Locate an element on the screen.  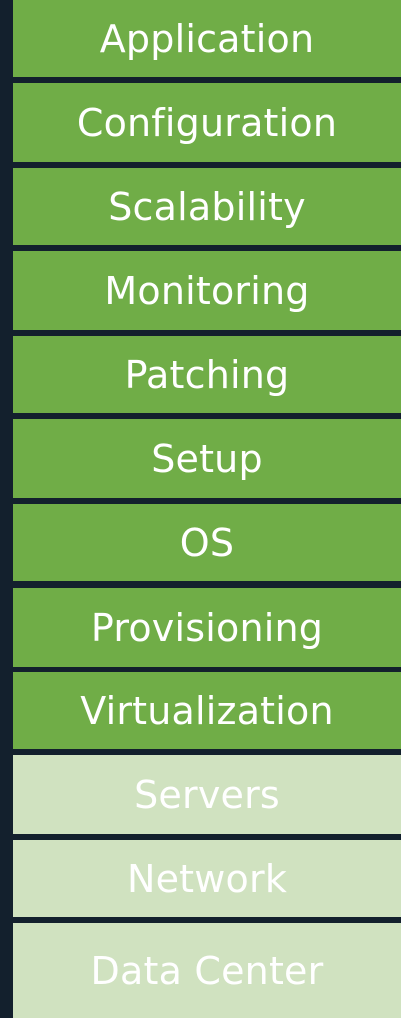
layer-network: Network is located at coordinates (207, 878).